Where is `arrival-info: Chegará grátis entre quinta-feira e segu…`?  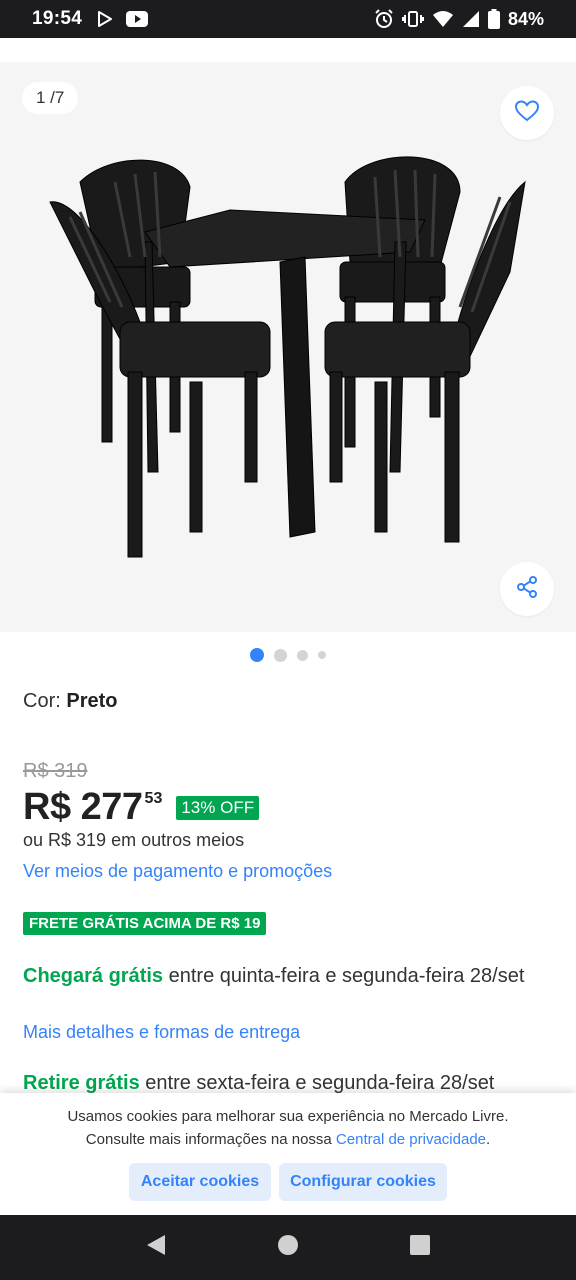 arrival-info: Chegará grátis entre quinta-feira e segu… is located at coordinates (288, 976).